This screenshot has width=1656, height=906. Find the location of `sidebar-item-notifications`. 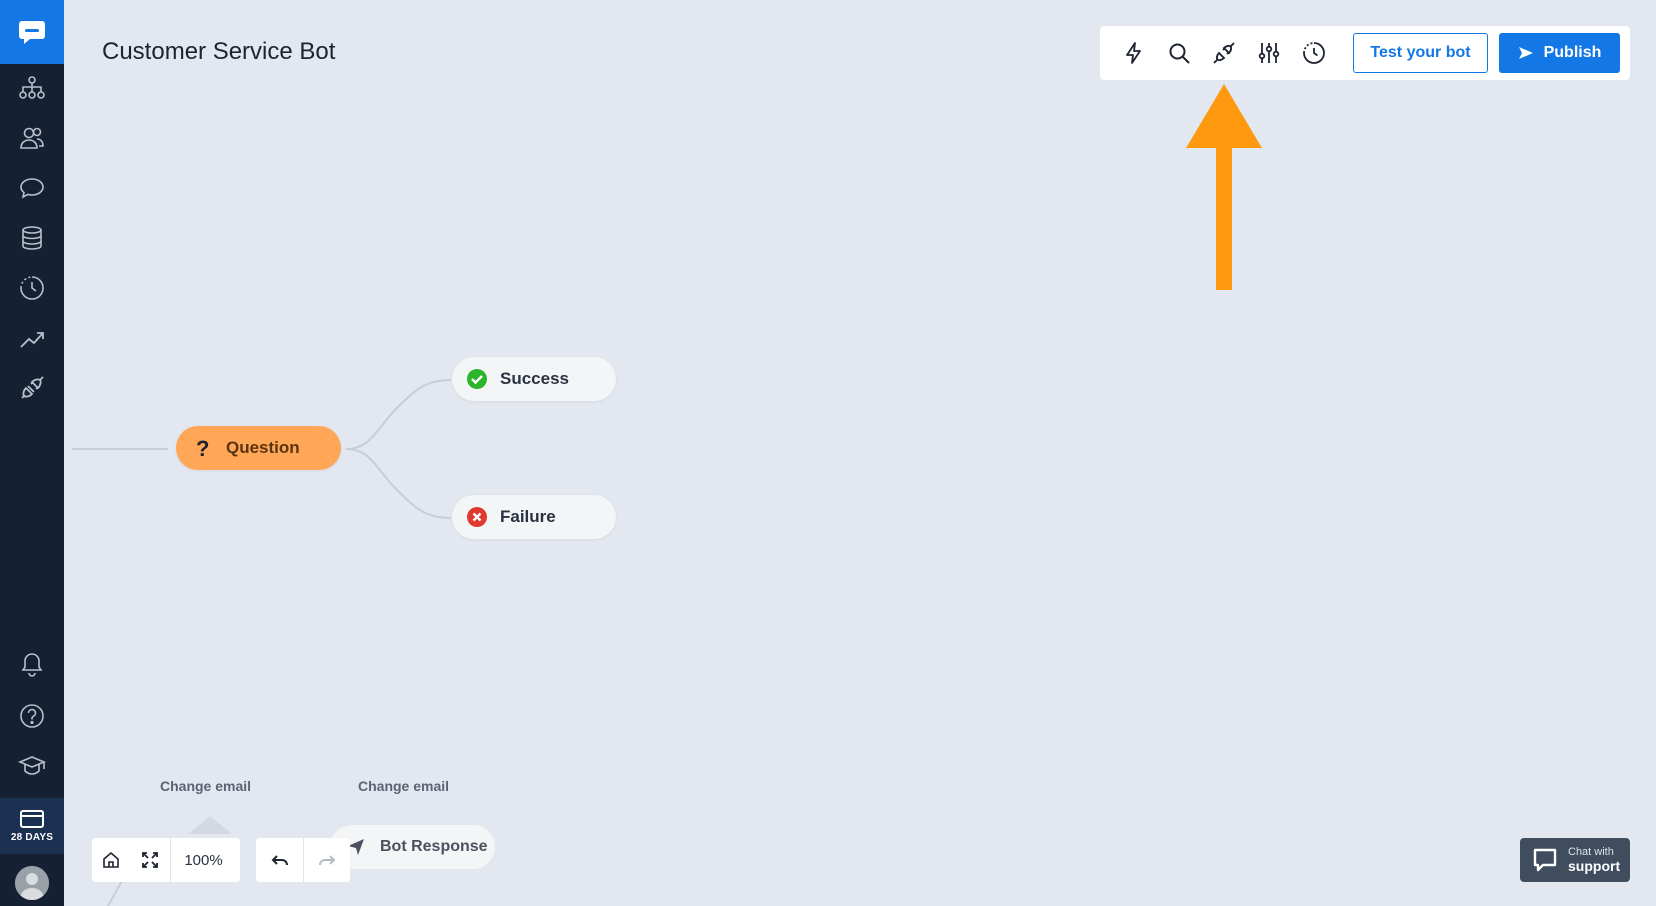

sidebar-item-notifications is located at coordinates (32, 664).